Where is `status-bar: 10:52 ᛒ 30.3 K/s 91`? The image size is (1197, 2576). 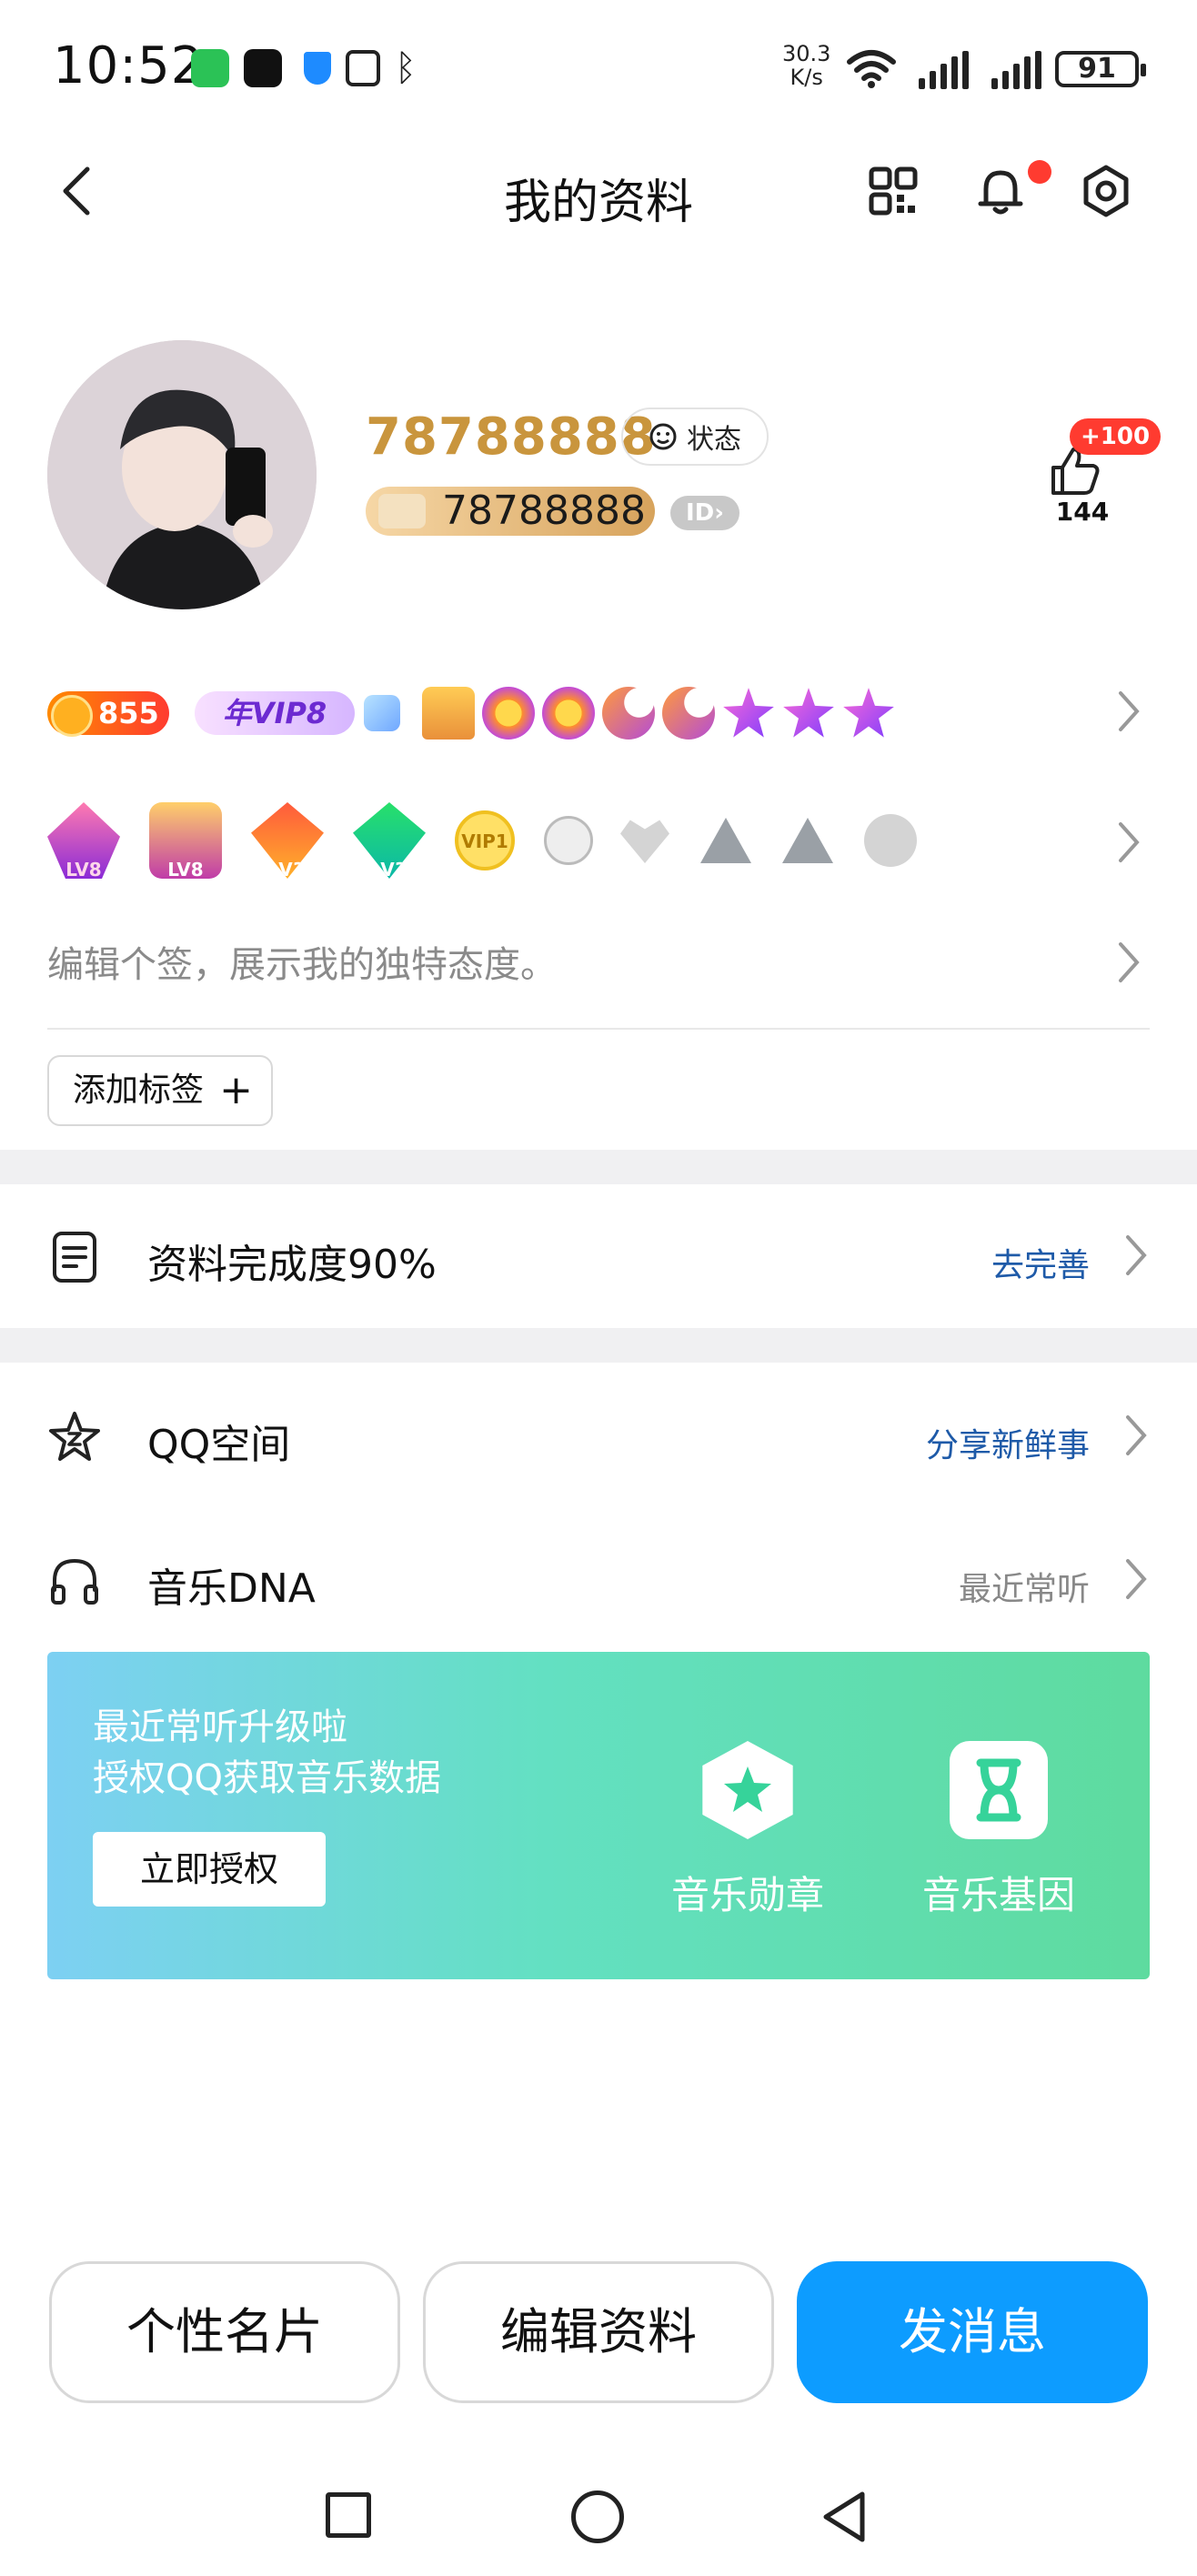
status-bar: 10:52 ᛒ 30.3 K/s 91 is located at coordinates (598, 68).